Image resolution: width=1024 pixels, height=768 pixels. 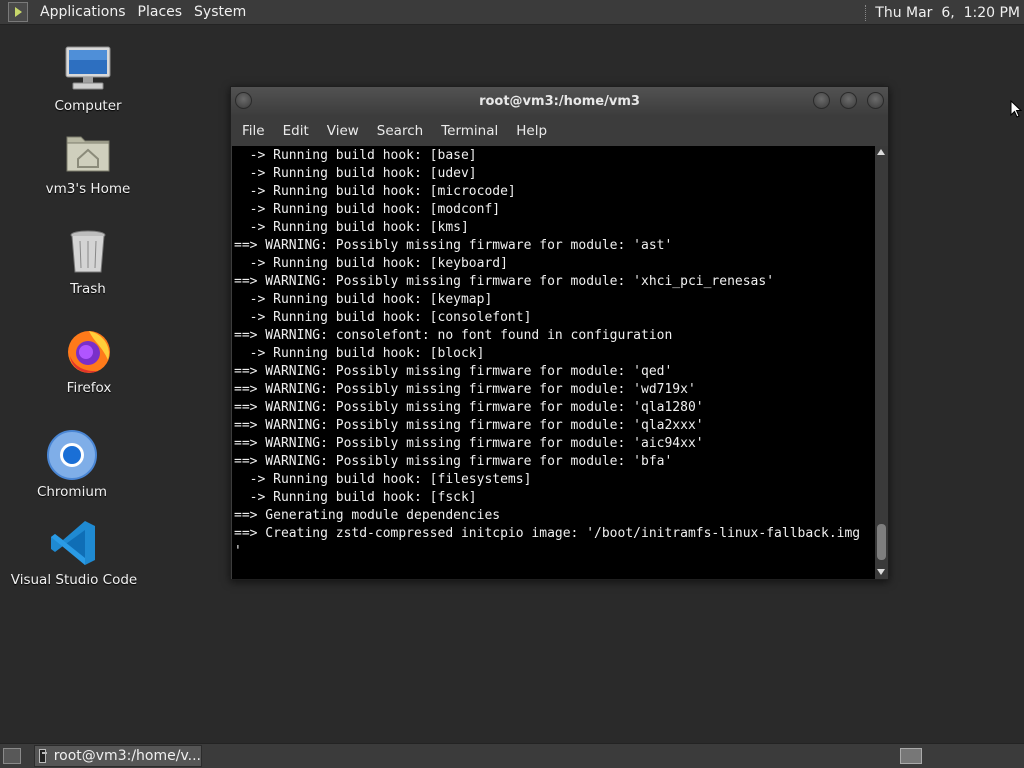 What do you see at coordinates (74, 543) in the screenshot?
I see `vscode-icon` at bounding box center [74, 543].